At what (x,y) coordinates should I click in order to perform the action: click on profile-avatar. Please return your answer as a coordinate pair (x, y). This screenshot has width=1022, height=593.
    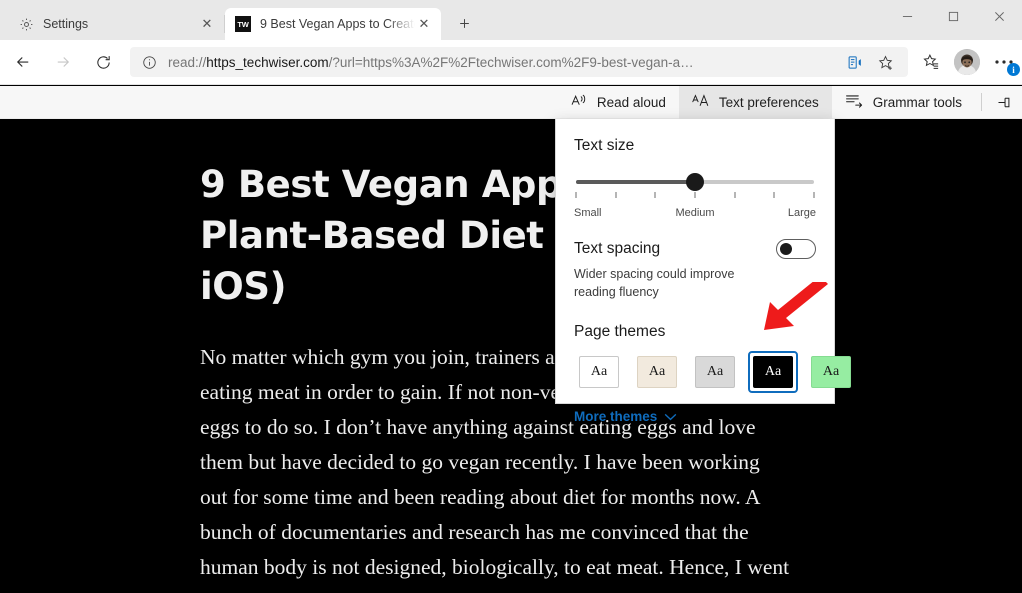
    Looking at the image, I should click on (967, 62).